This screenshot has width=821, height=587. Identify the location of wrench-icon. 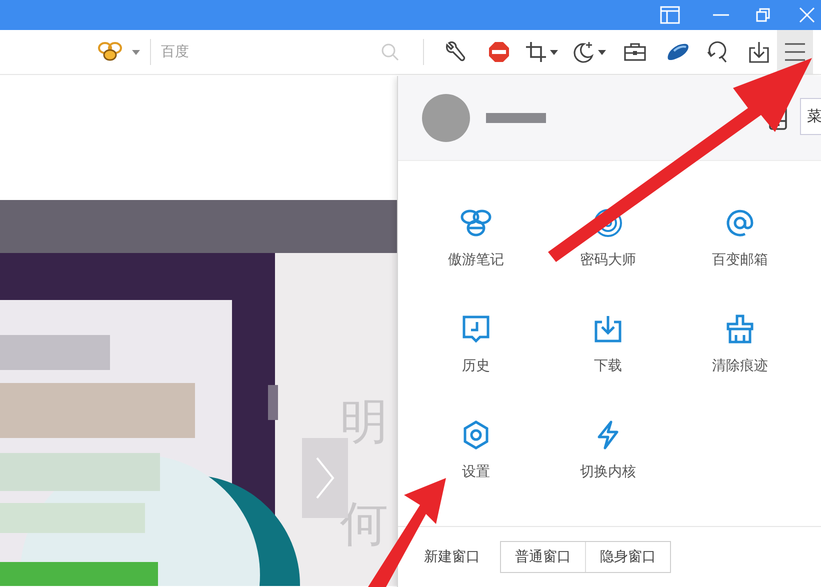
(455, 52).